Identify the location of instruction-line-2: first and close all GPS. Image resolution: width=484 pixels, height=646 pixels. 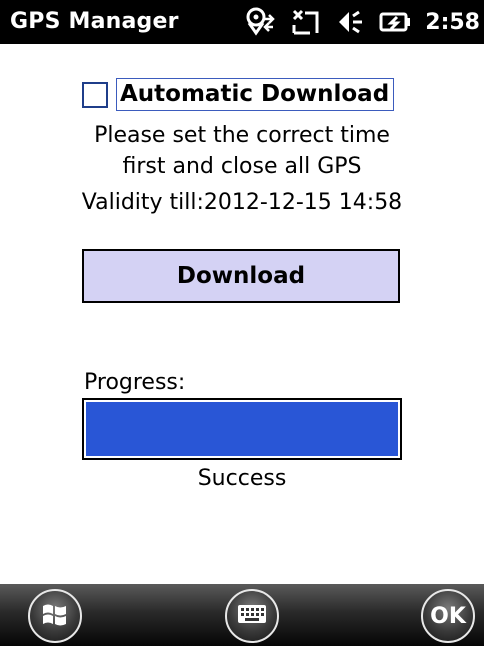
(242, 166).